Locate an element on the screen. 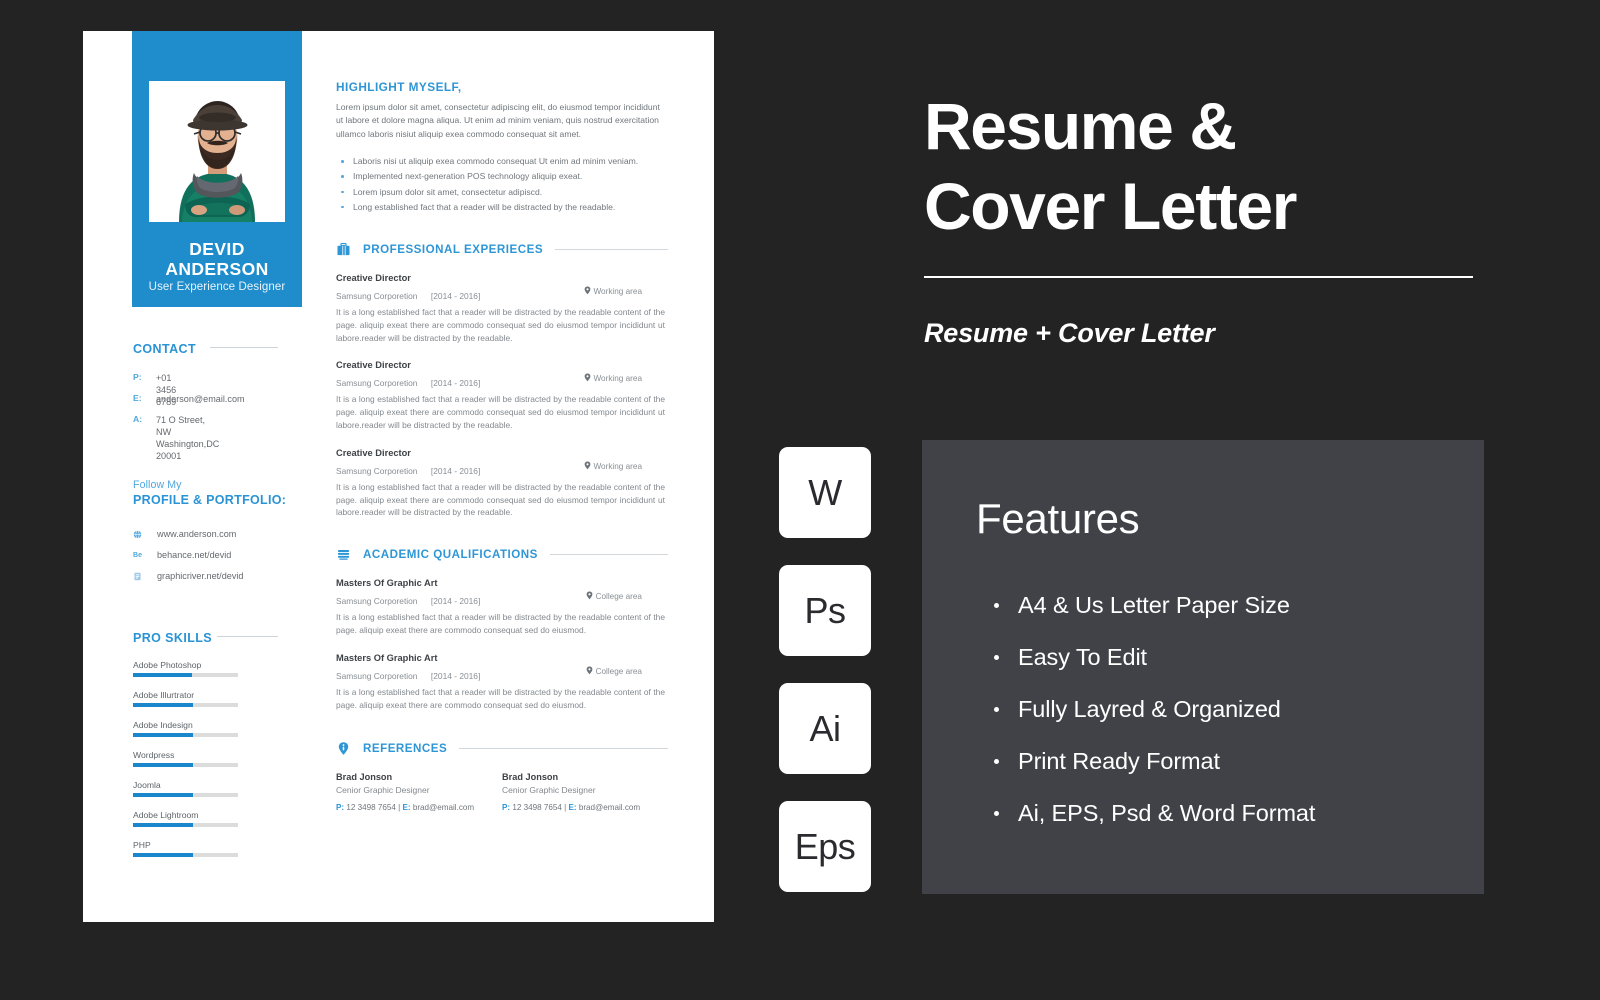 The image size is (1600, 1000). skill-label: Wordpress is located at coordinates (154, 755).